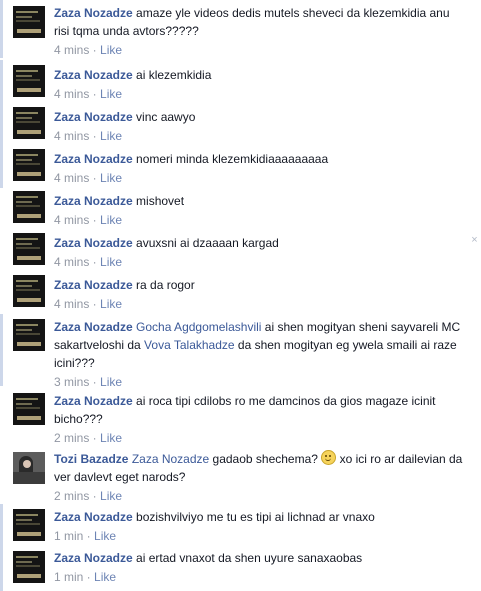 This screenshot has height=591, width=481. I want to click on comment-text: ai ertad vnaxot da shen uyure sanaxaobas, so click(249, 558).